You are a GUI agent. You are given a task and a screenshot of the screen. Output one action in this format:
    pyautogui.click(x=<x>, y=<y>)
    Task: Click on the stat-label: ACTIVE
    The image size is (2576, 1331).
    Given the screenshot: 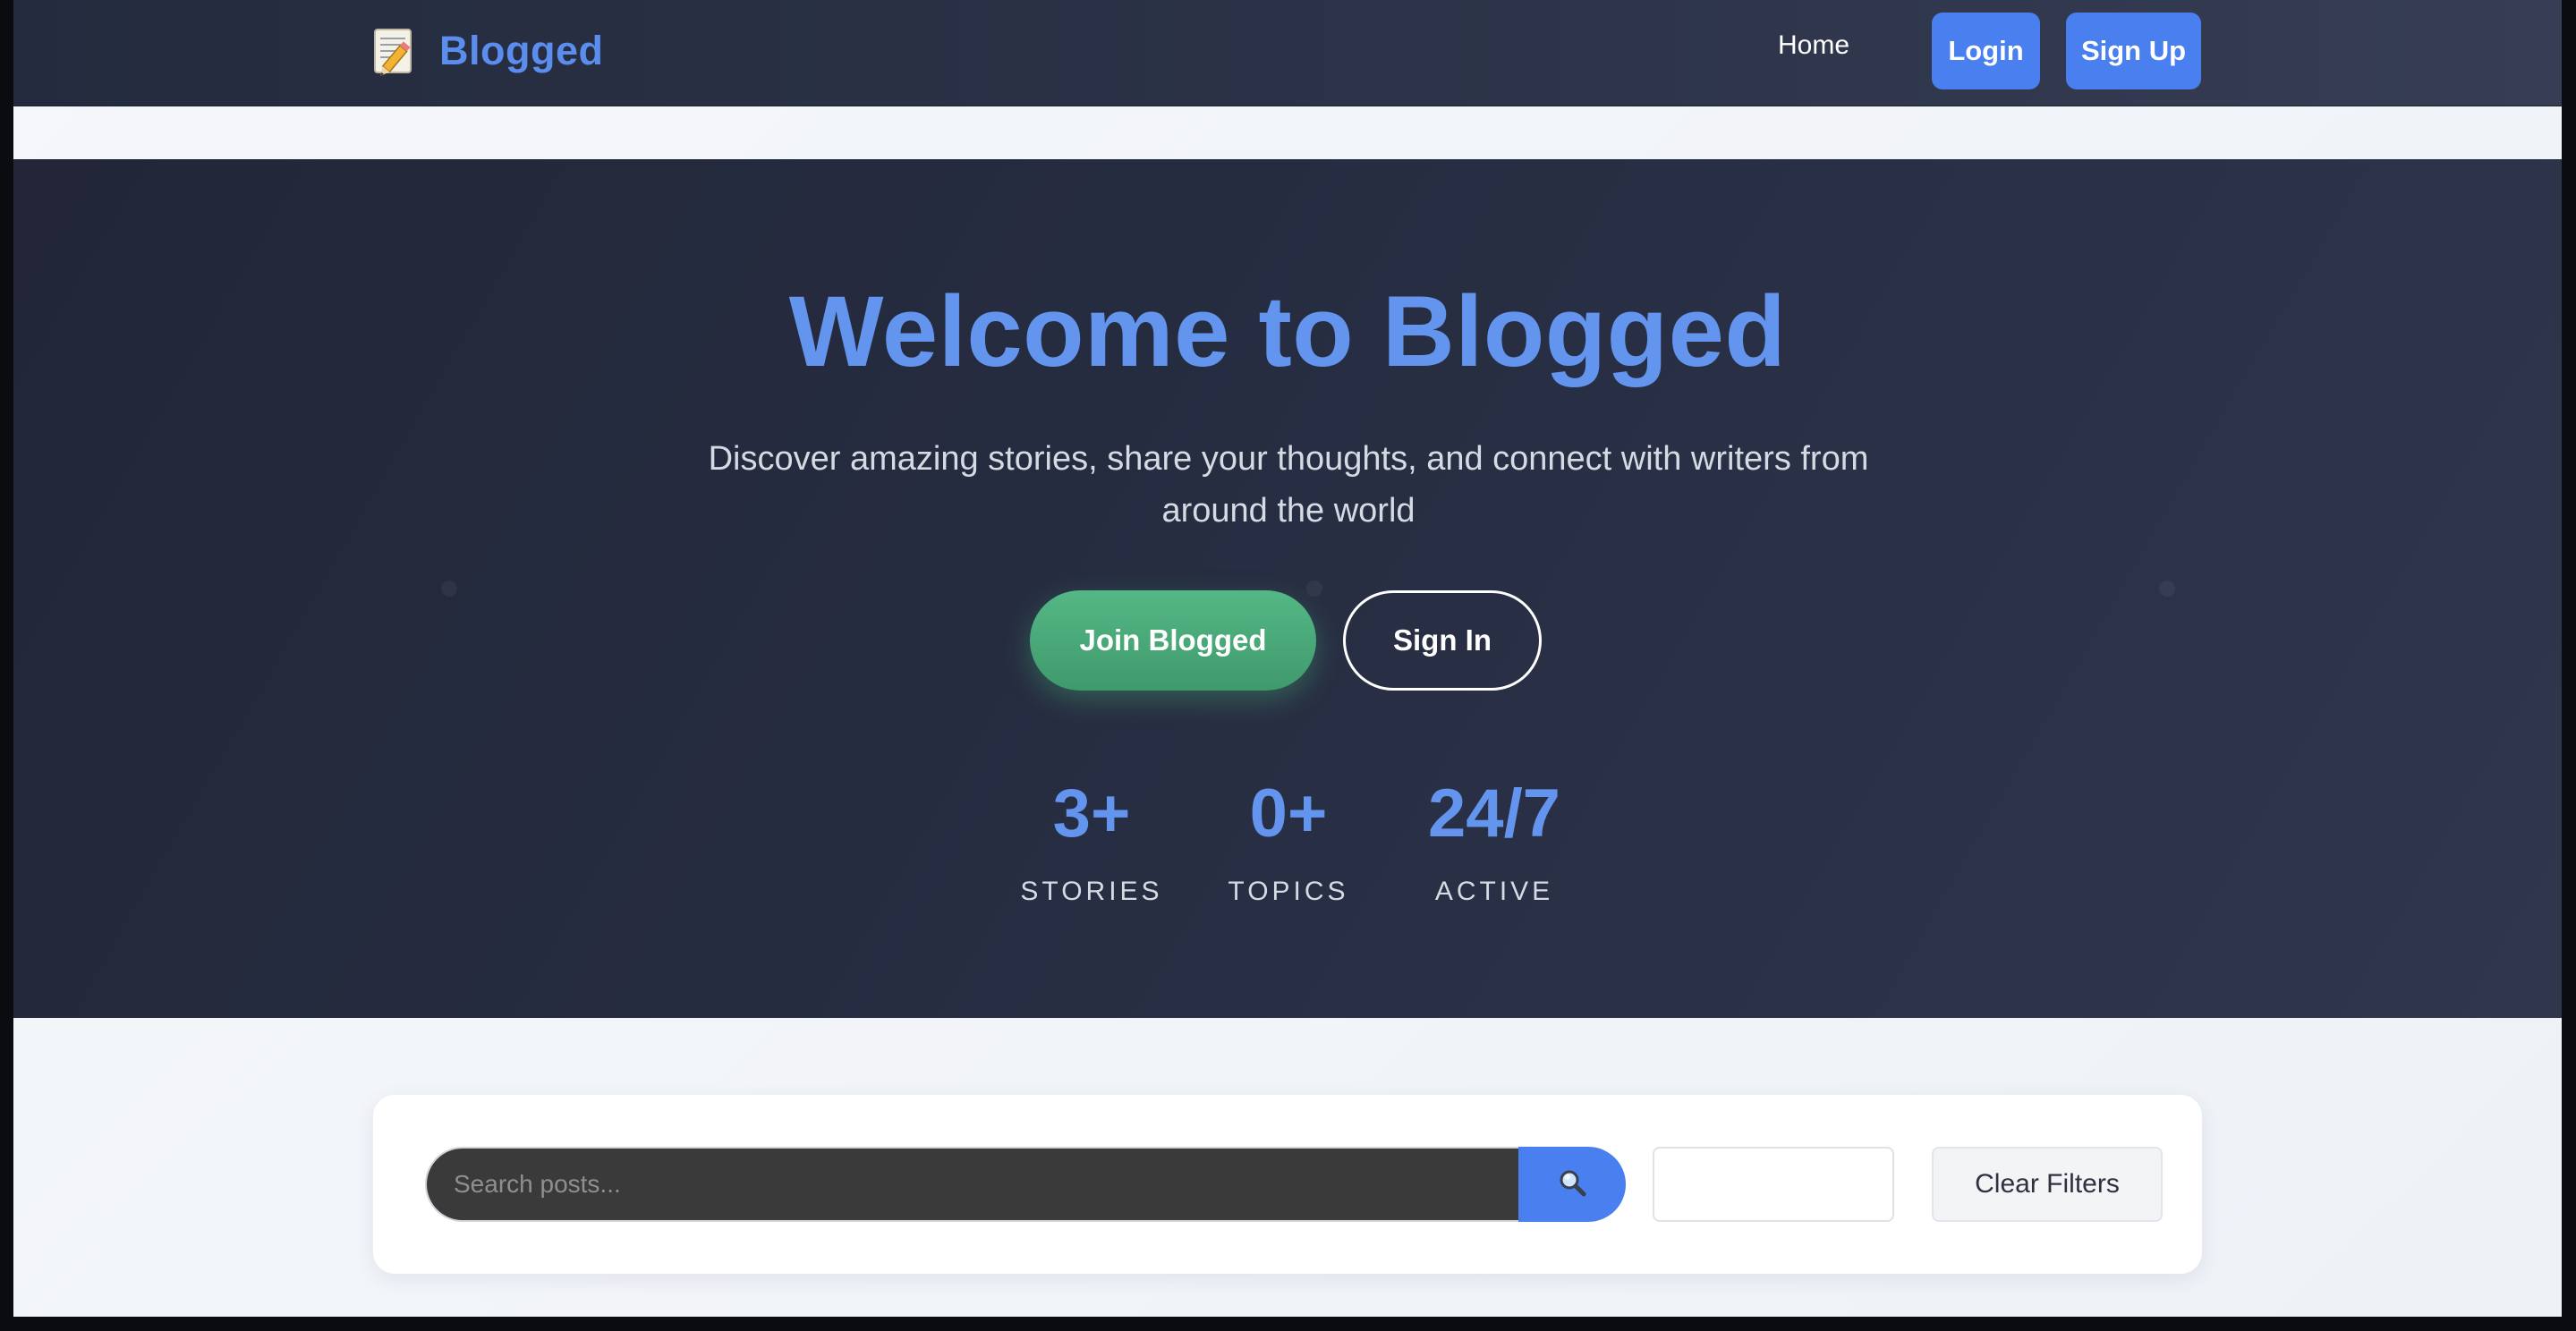 What is the action you would take?
    pyautogui.click(x=1494, y=892)
    